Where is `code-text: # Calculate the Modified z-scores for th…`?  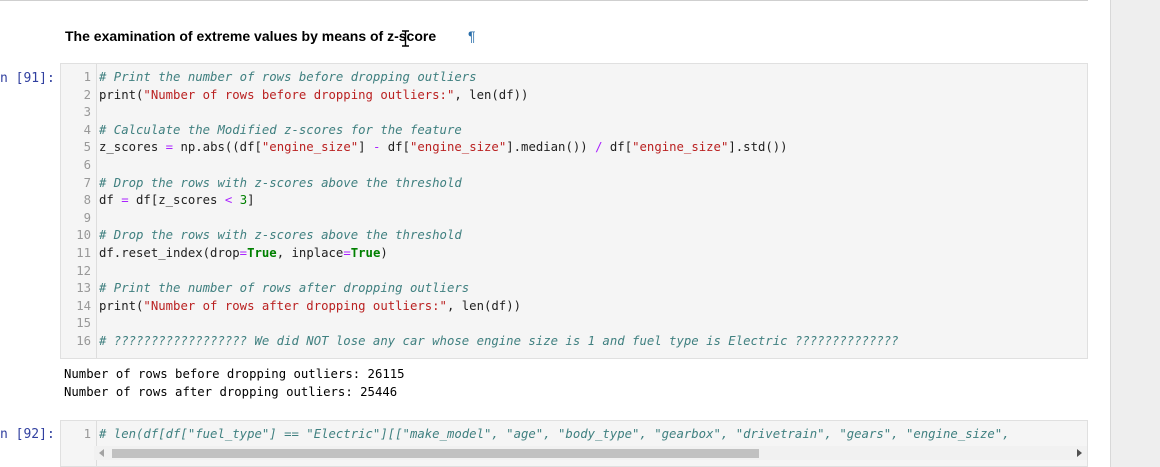 code-text: # Calculate the Modified z-scores for th… is located at coordinates (278, 131).